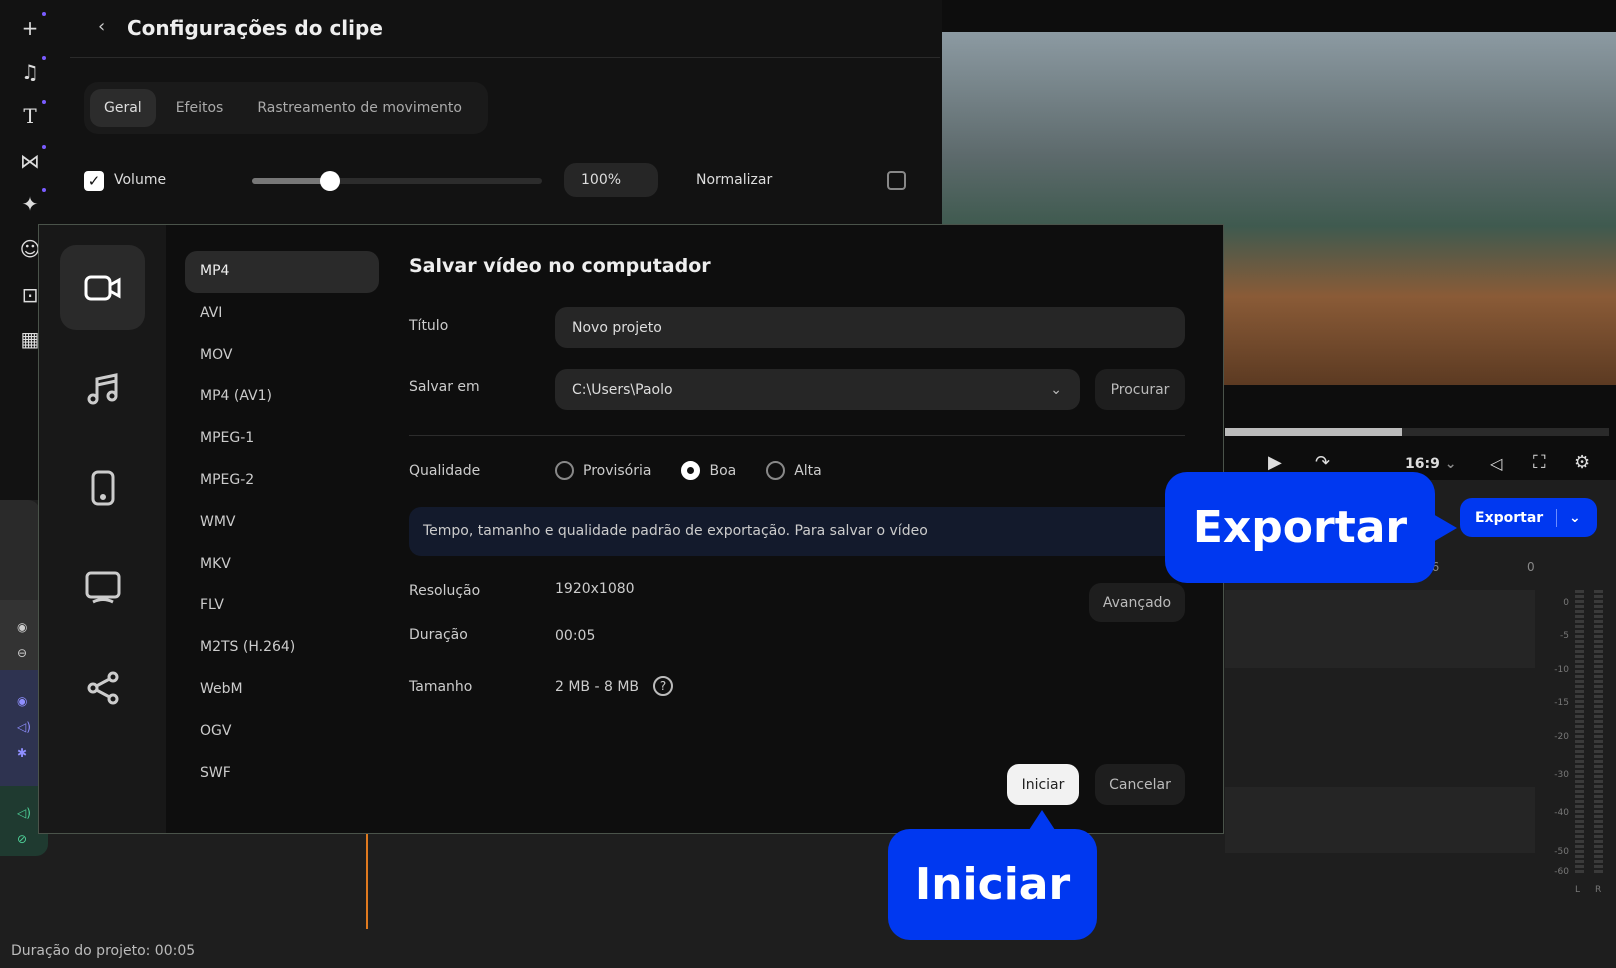 This screenshot has height=968, width=1616. What do you see at coordinates (123, 108) in the screenshot?
I see `tab-general: Geral` at bounding box center [123, 108].